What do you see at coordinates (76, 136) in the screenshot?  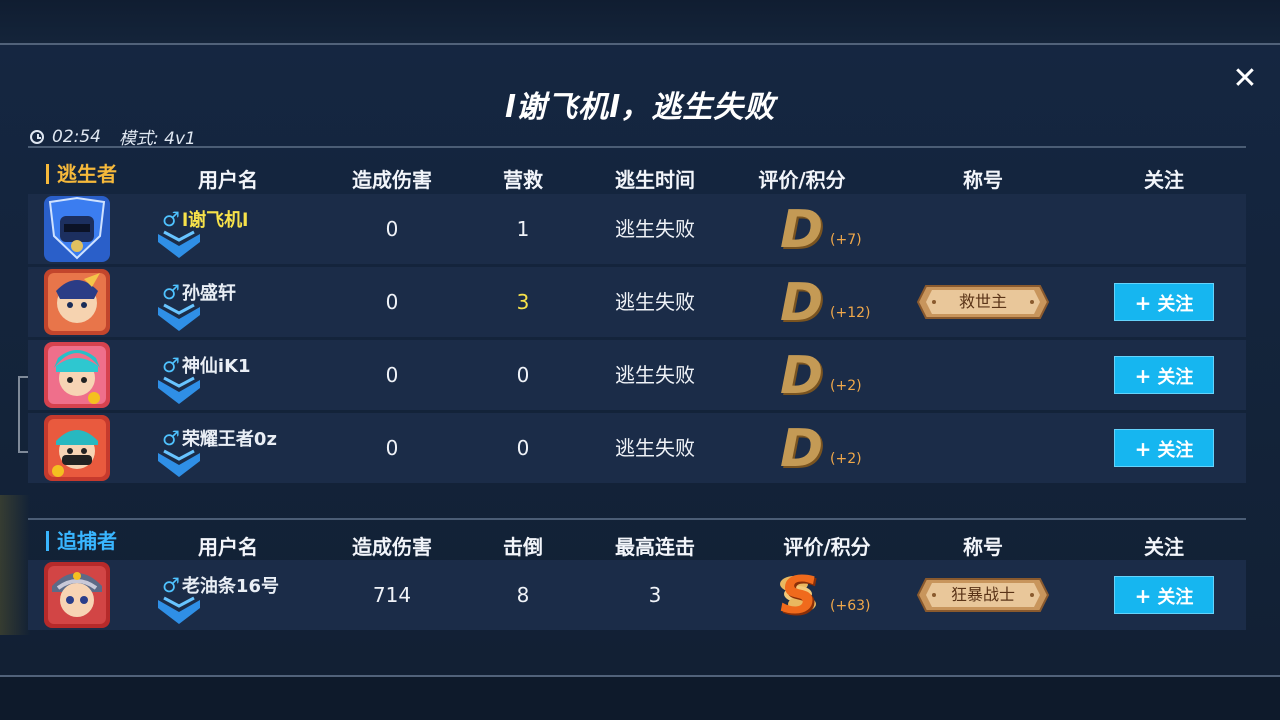 I see `match-time: 02:54` at bounding box center [76, 136].